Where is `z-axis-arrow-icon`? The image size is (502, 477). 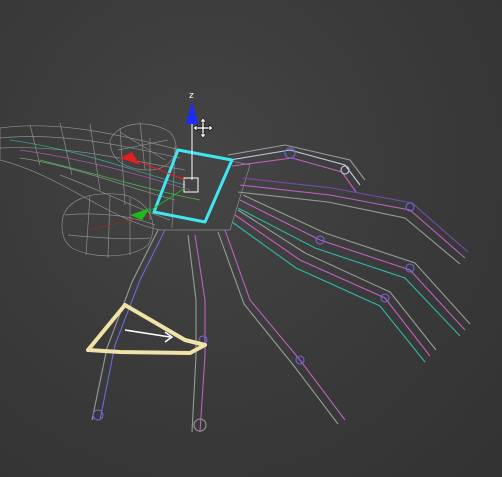
z-axis-arrow-icon is located at coordinates (192, 113).